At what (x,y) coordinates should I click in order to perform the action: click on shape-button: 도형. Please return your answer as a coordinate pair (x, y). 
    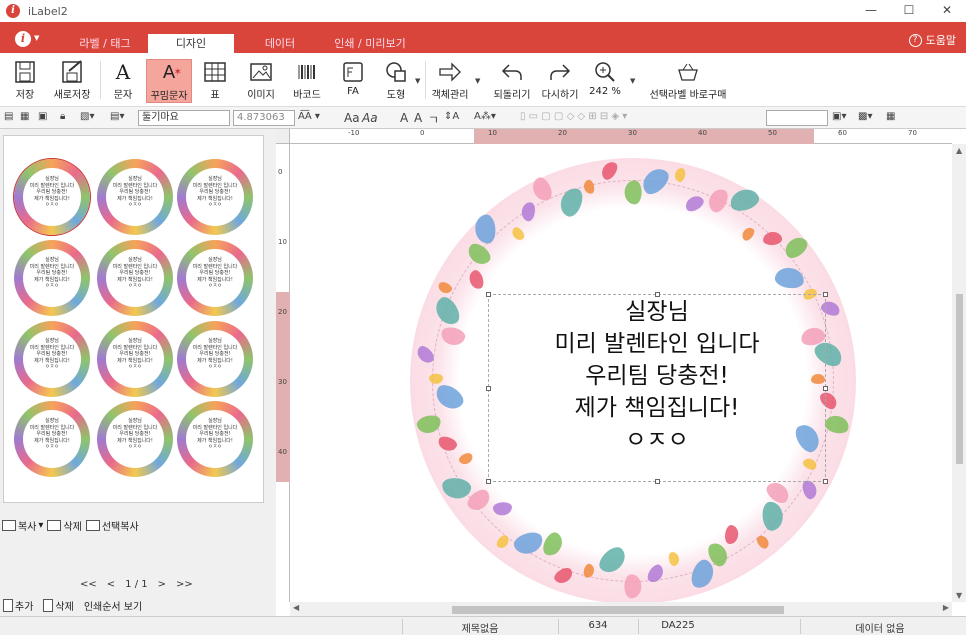
    Looking at the image, I should click on (396, 81).